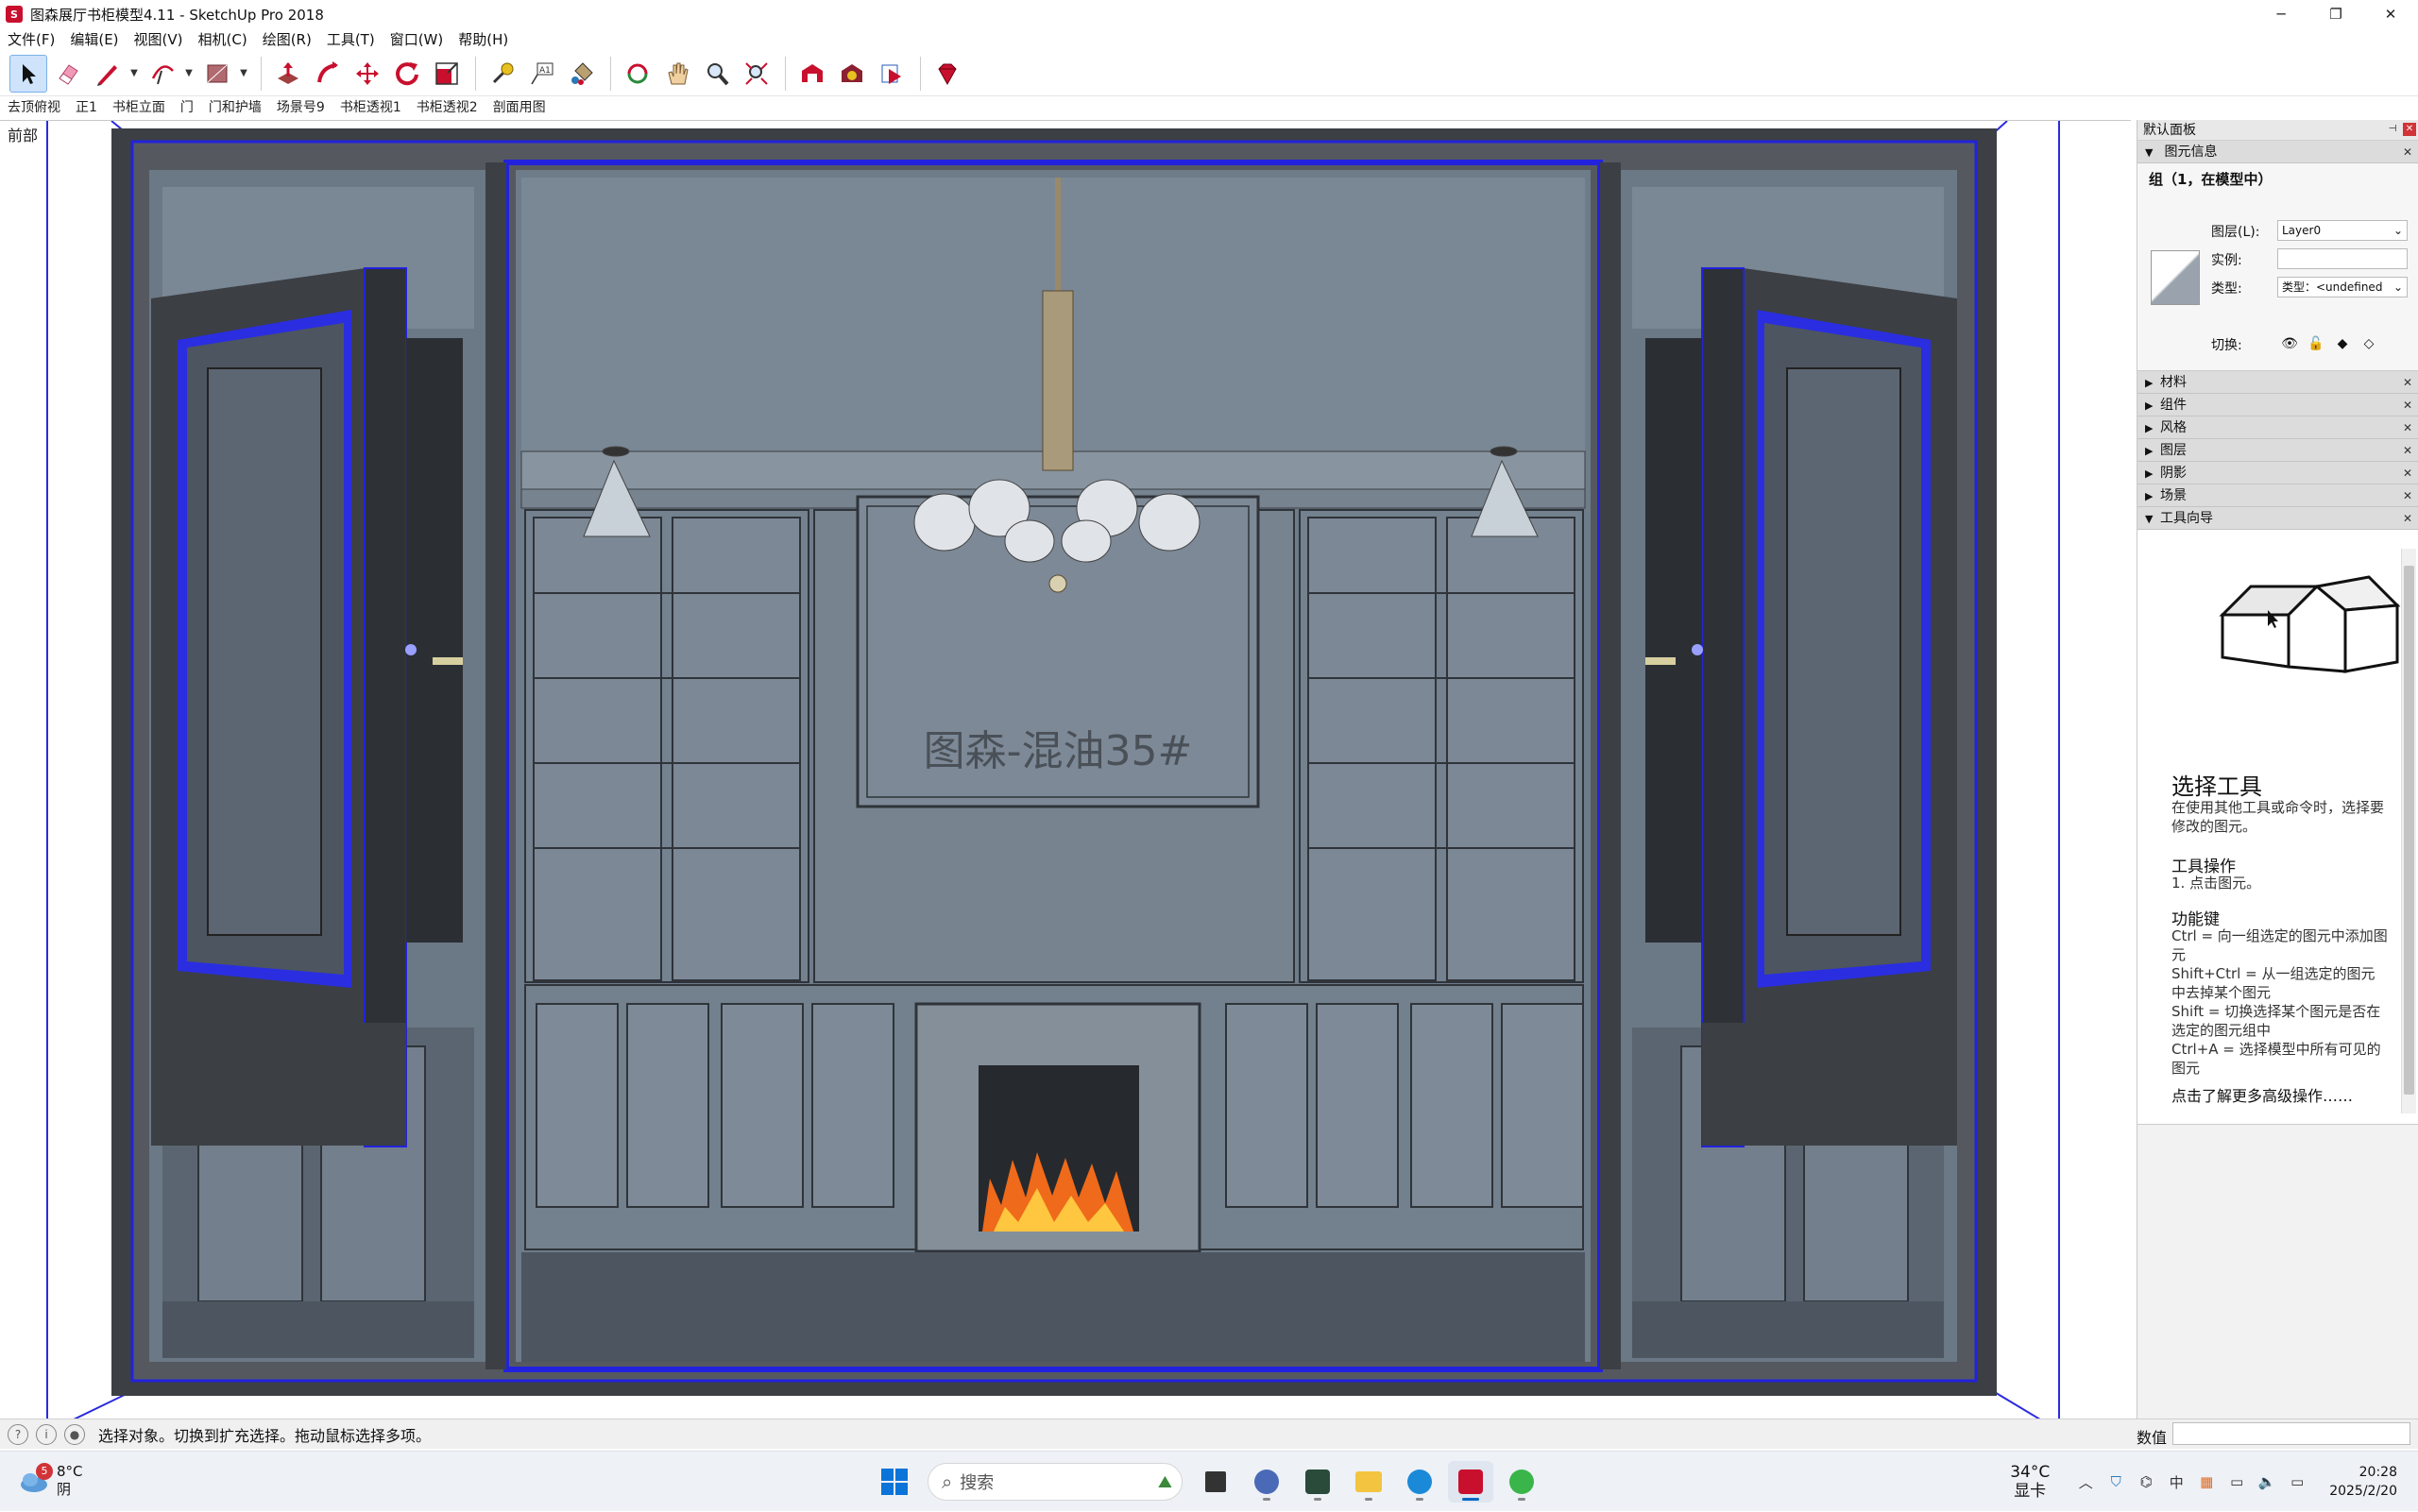 This screenshot has height=1512, width=2418. What do you see at coordinates (28, 73) in the screenshot?
I see `select-tool-button` at bounding box center [28, 73].